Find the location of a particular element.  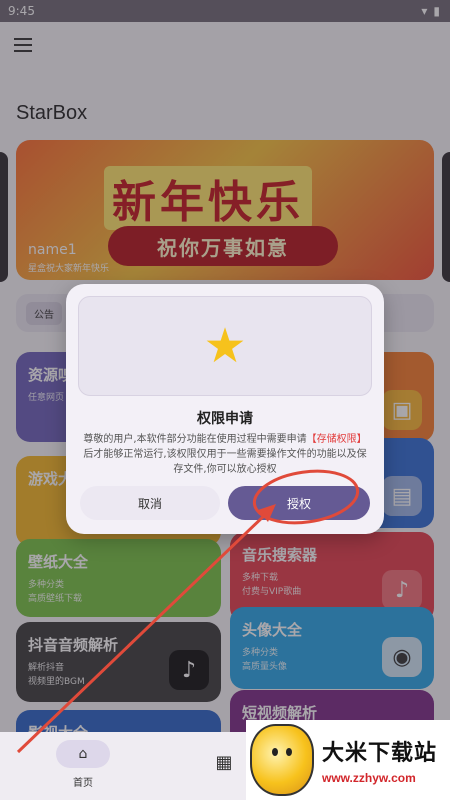

dialog-hero: ★ is located at coordinates (225, 346).